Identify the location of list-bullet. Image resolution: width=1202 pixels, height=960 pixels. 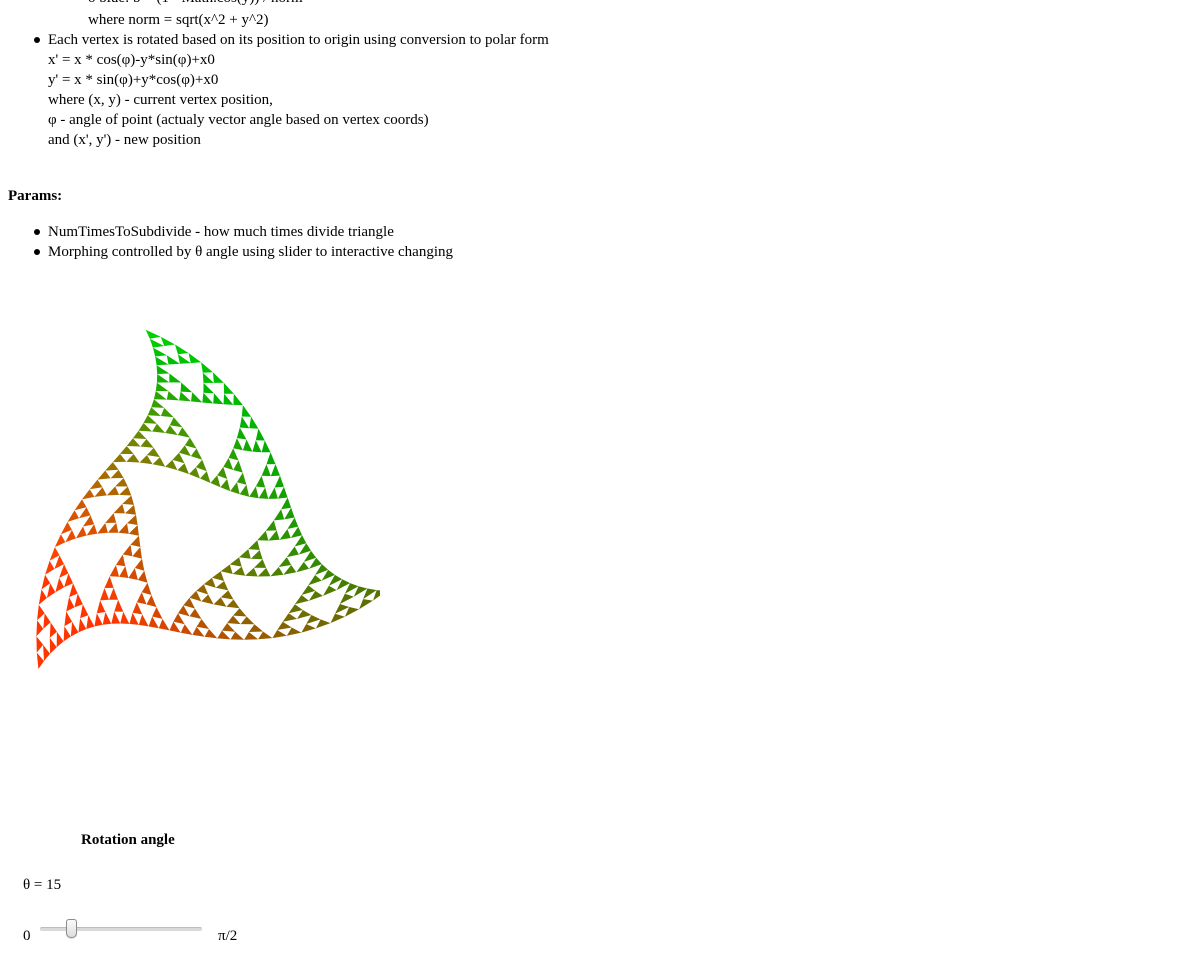
(37, 40).